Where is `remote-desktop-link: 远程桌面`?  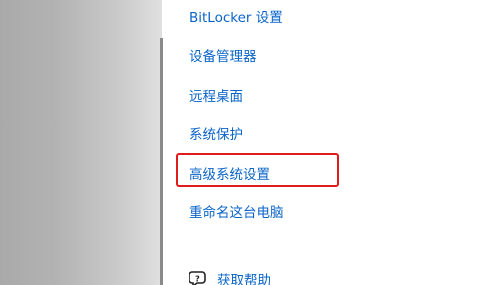
remote-desktop-link: 远程桌面 is located at coordinates (216, 97).